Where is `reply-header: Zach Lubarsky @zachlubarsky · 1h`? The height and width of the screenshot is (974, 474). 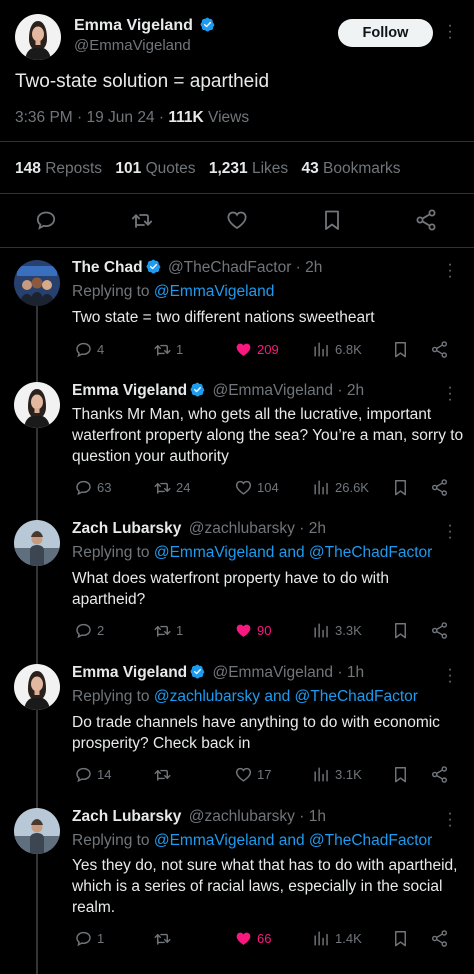 reply-header: Zach Lubarsky @zachlubarsky · 1h is located at coordinates (199, 817).